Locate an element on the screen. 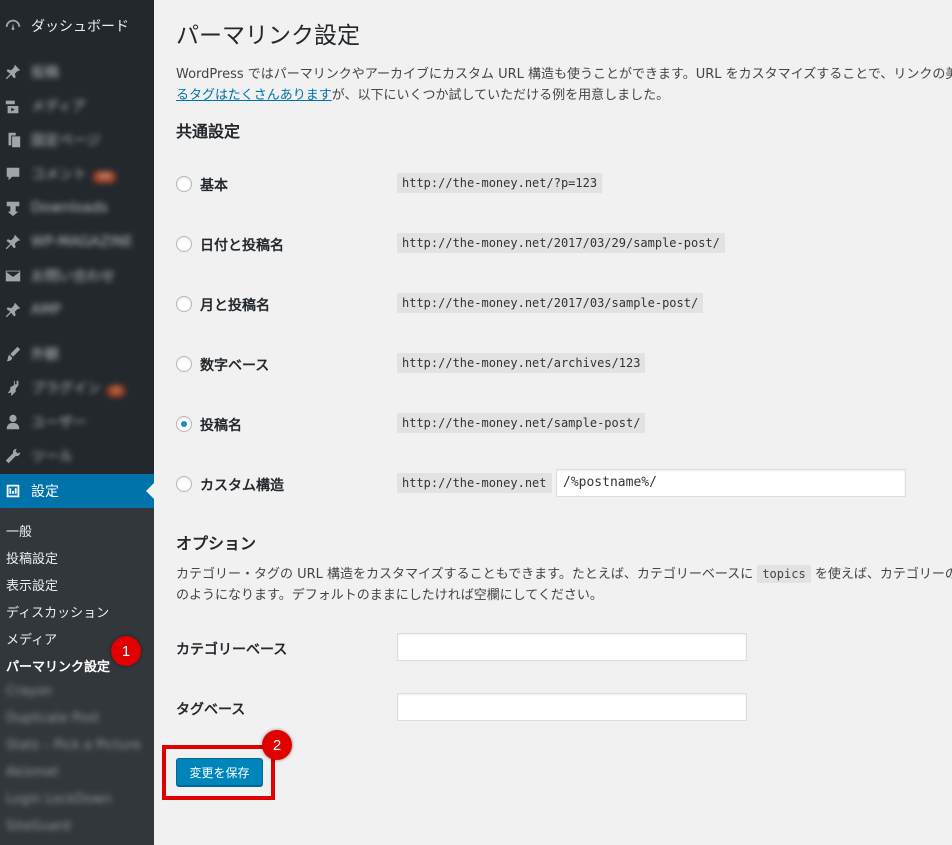 The height and width of the screenshot is (845, 952). intro-line-2: るタグはたくさんありますが、以下にいくつか試していただける例を用意しました。 is located at coordinates (564, 95).